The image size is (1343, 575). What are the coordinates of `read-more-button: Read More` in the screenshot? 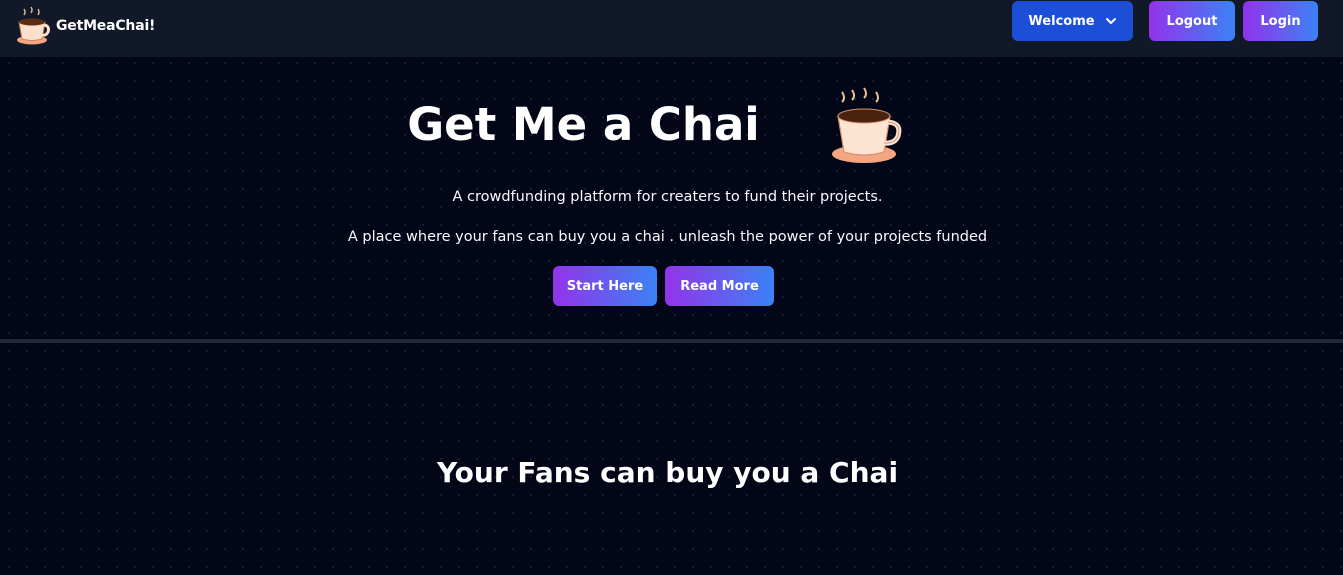 It's located at (719, 286).